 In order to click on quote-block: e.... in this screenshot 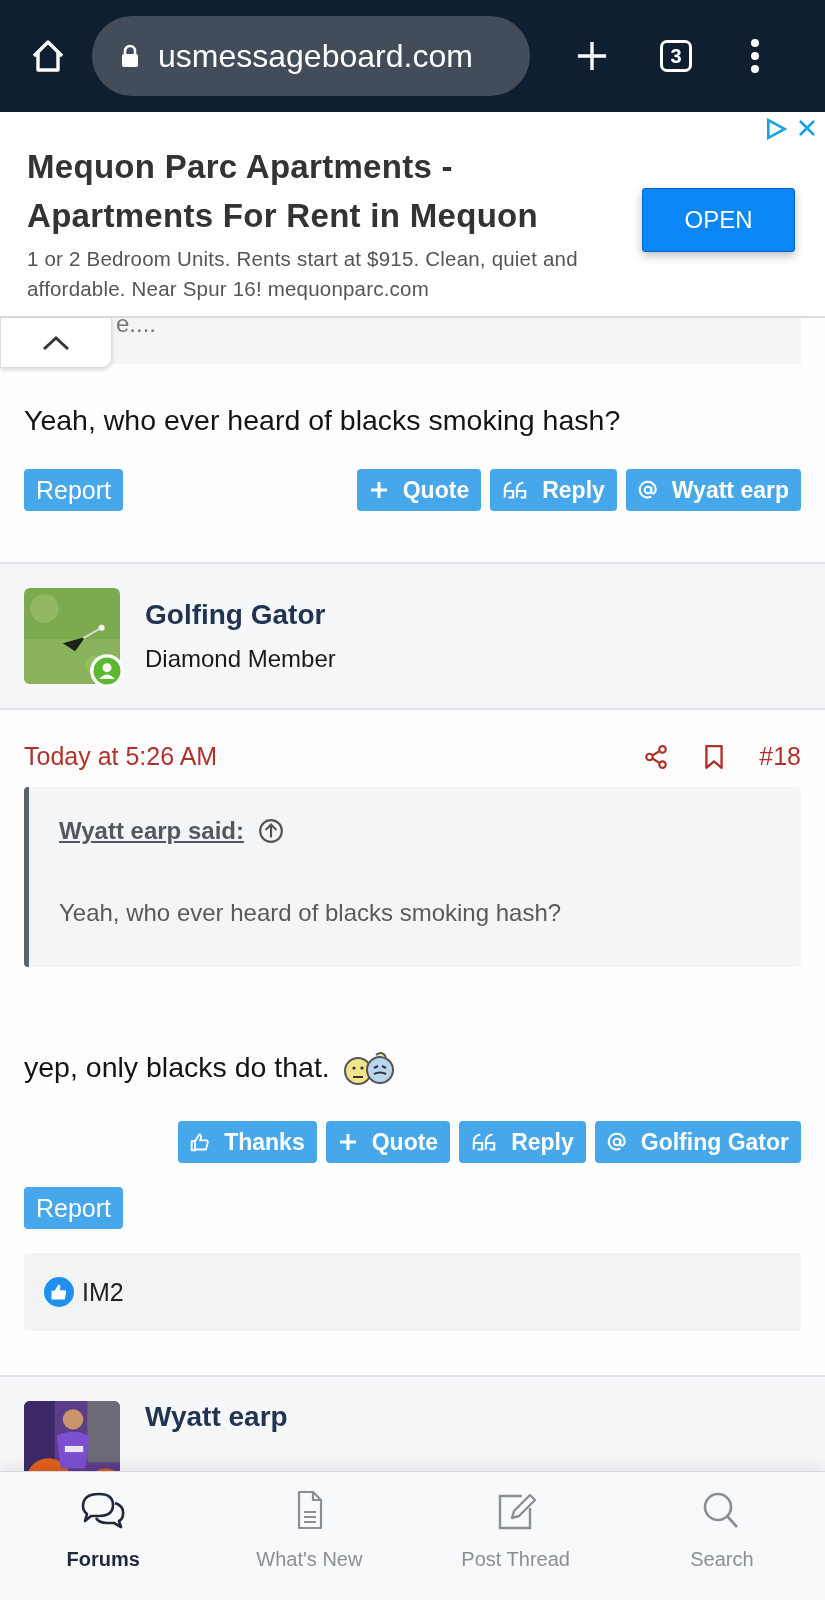, I will do `click(455, 341)`.